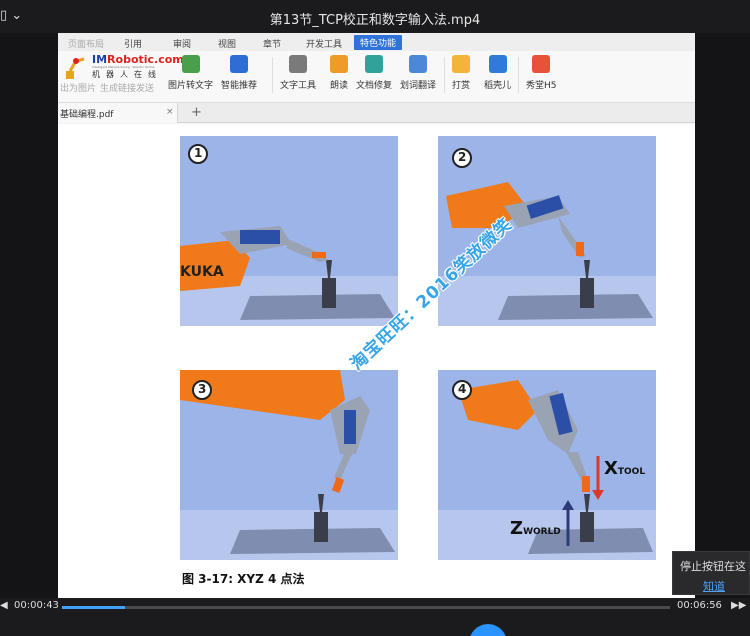 The height and width of the screenshot is (636, 750). Describe the element at coordinates (202, 389) in the screenshot. I see `panel-number-3: 3` at that location.